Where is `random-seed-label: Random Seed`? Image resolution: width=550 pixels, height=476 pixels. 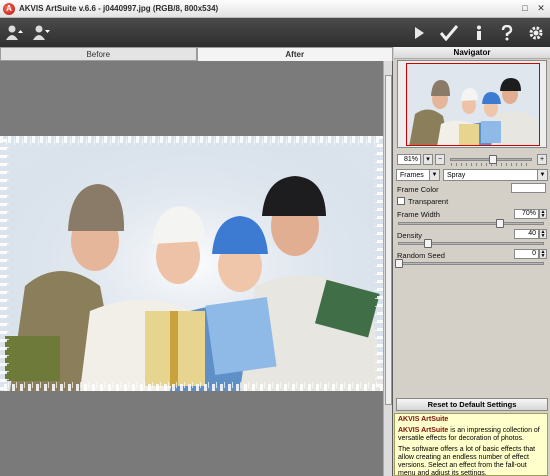
random-seed-label: Random Seed is located at coordinates (421, 255).